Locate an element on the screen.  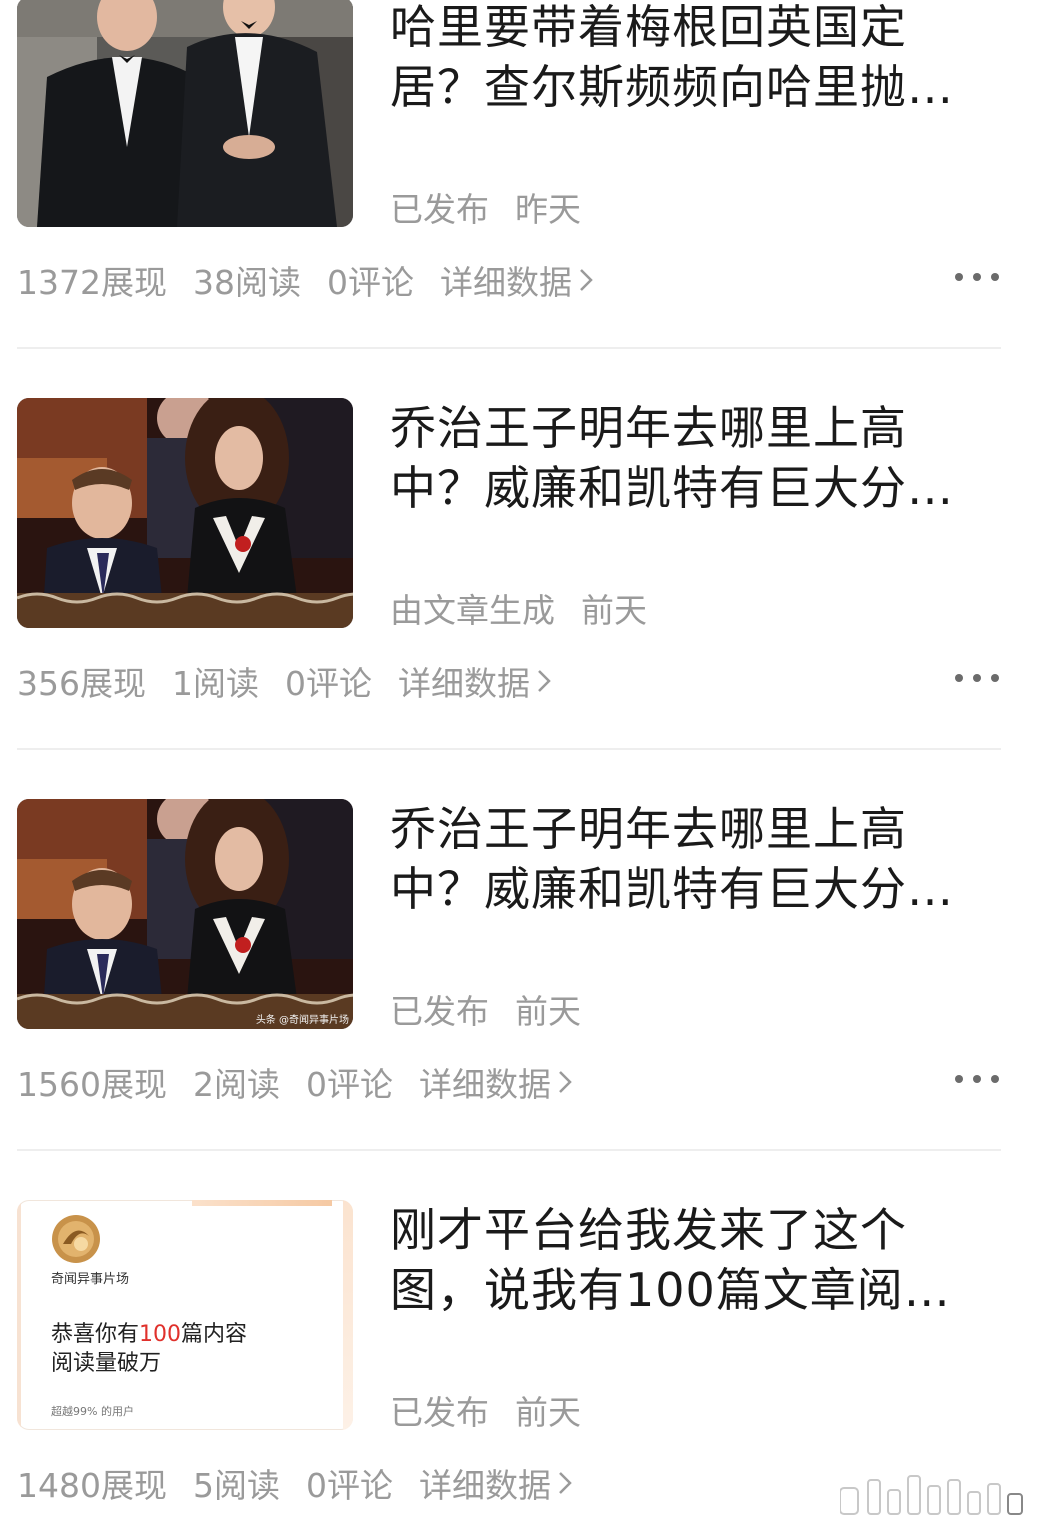
article-title-line: 刚才平台给我发来了这个 is located at coordinates (648, 1230).